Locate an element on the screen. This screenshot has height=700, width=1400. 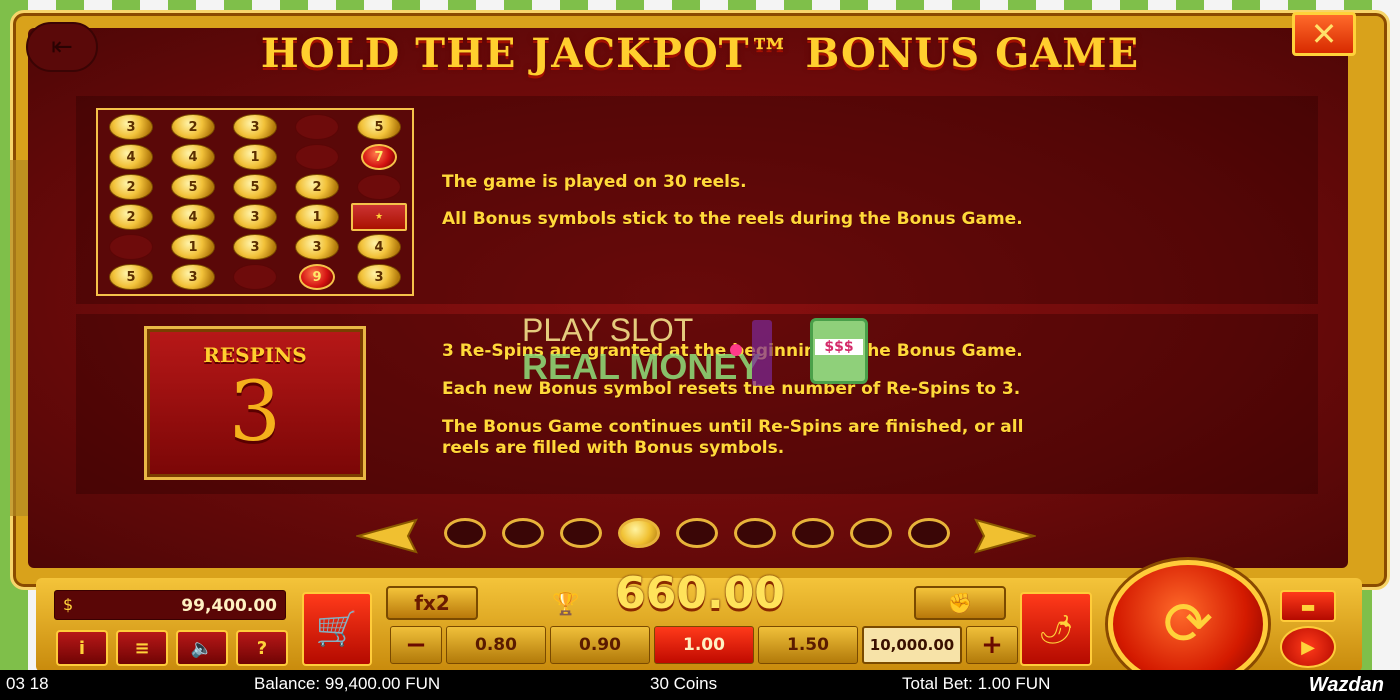
bonus-coin-red: 7 is located at coordinates (379, 157).